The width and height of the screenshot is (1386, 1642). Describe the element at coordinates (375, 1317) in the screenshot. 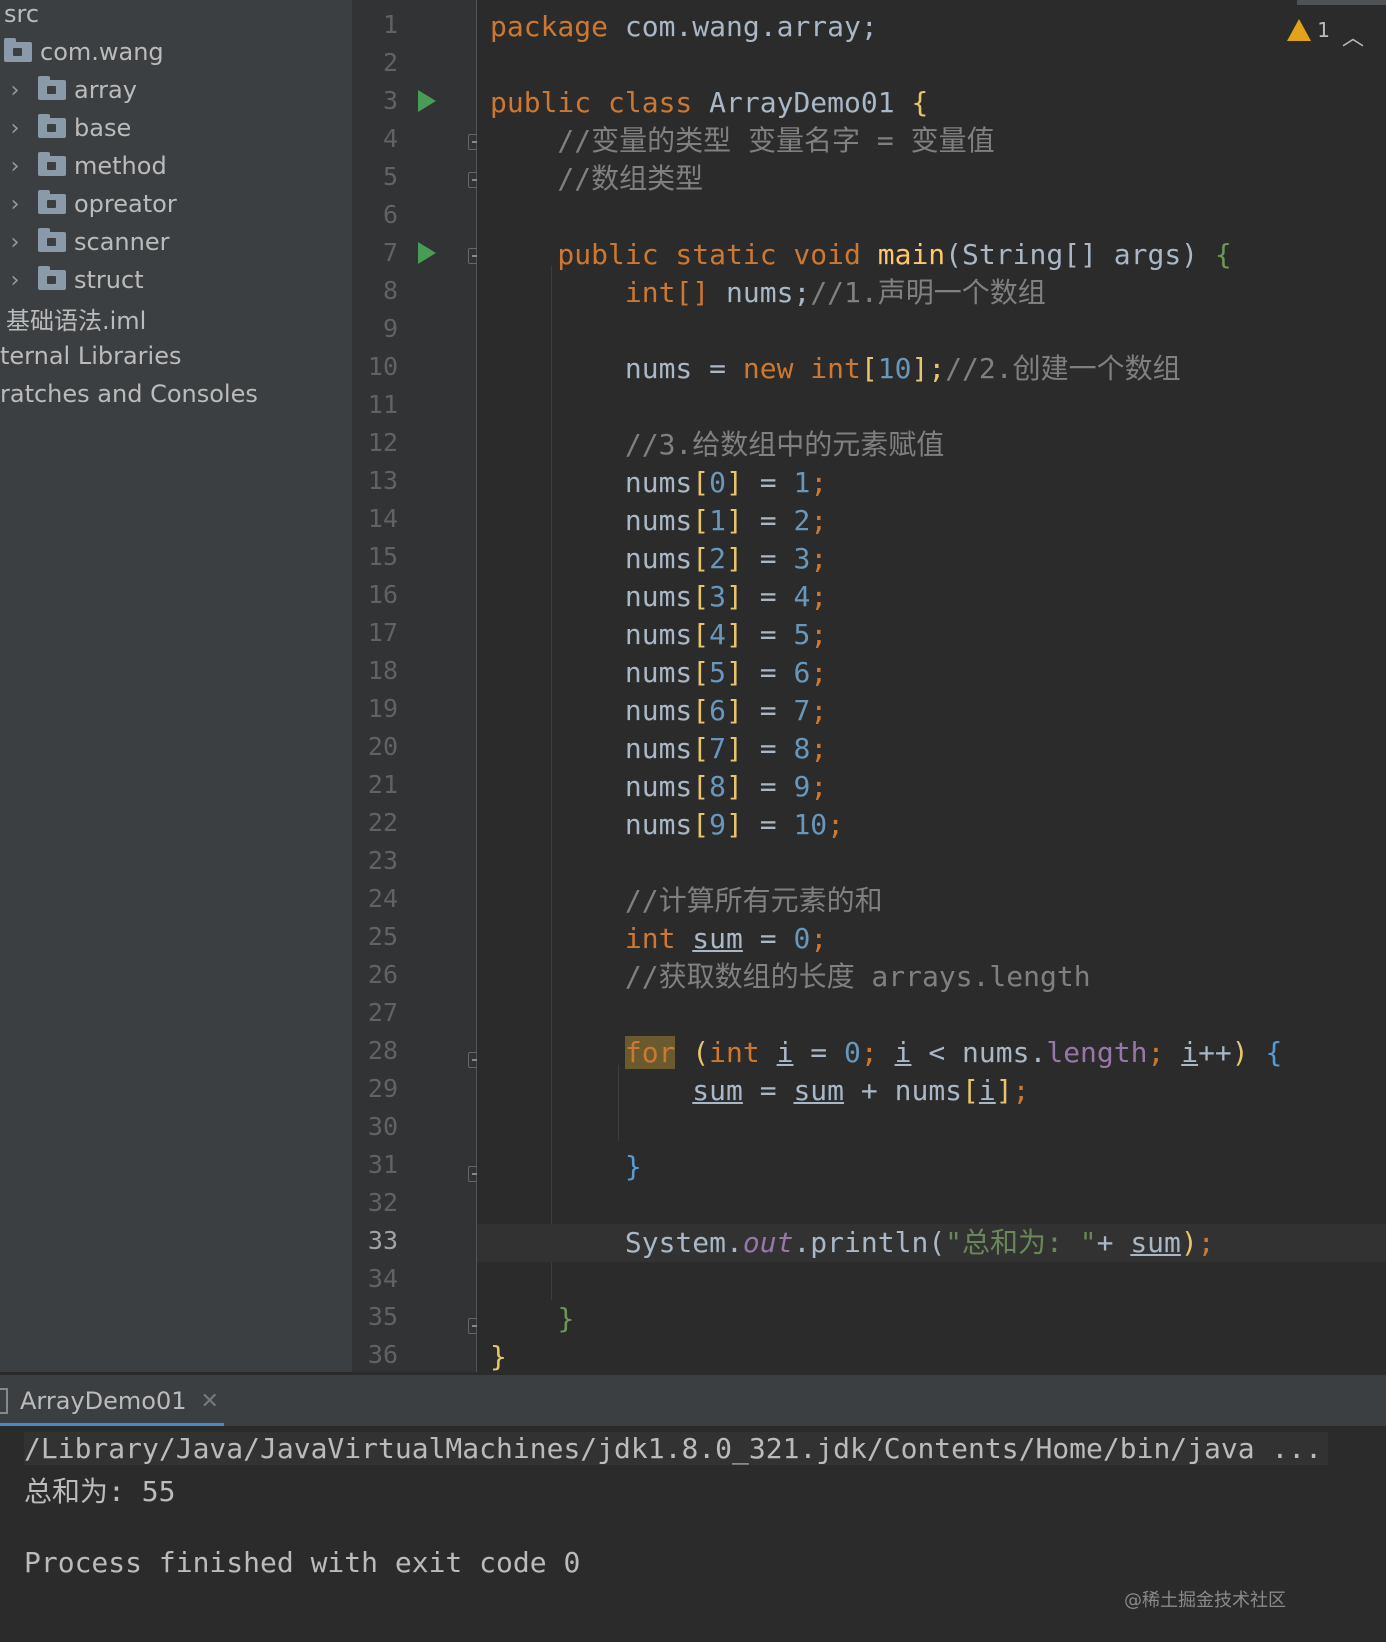

I see `line-number: 35` at that location.